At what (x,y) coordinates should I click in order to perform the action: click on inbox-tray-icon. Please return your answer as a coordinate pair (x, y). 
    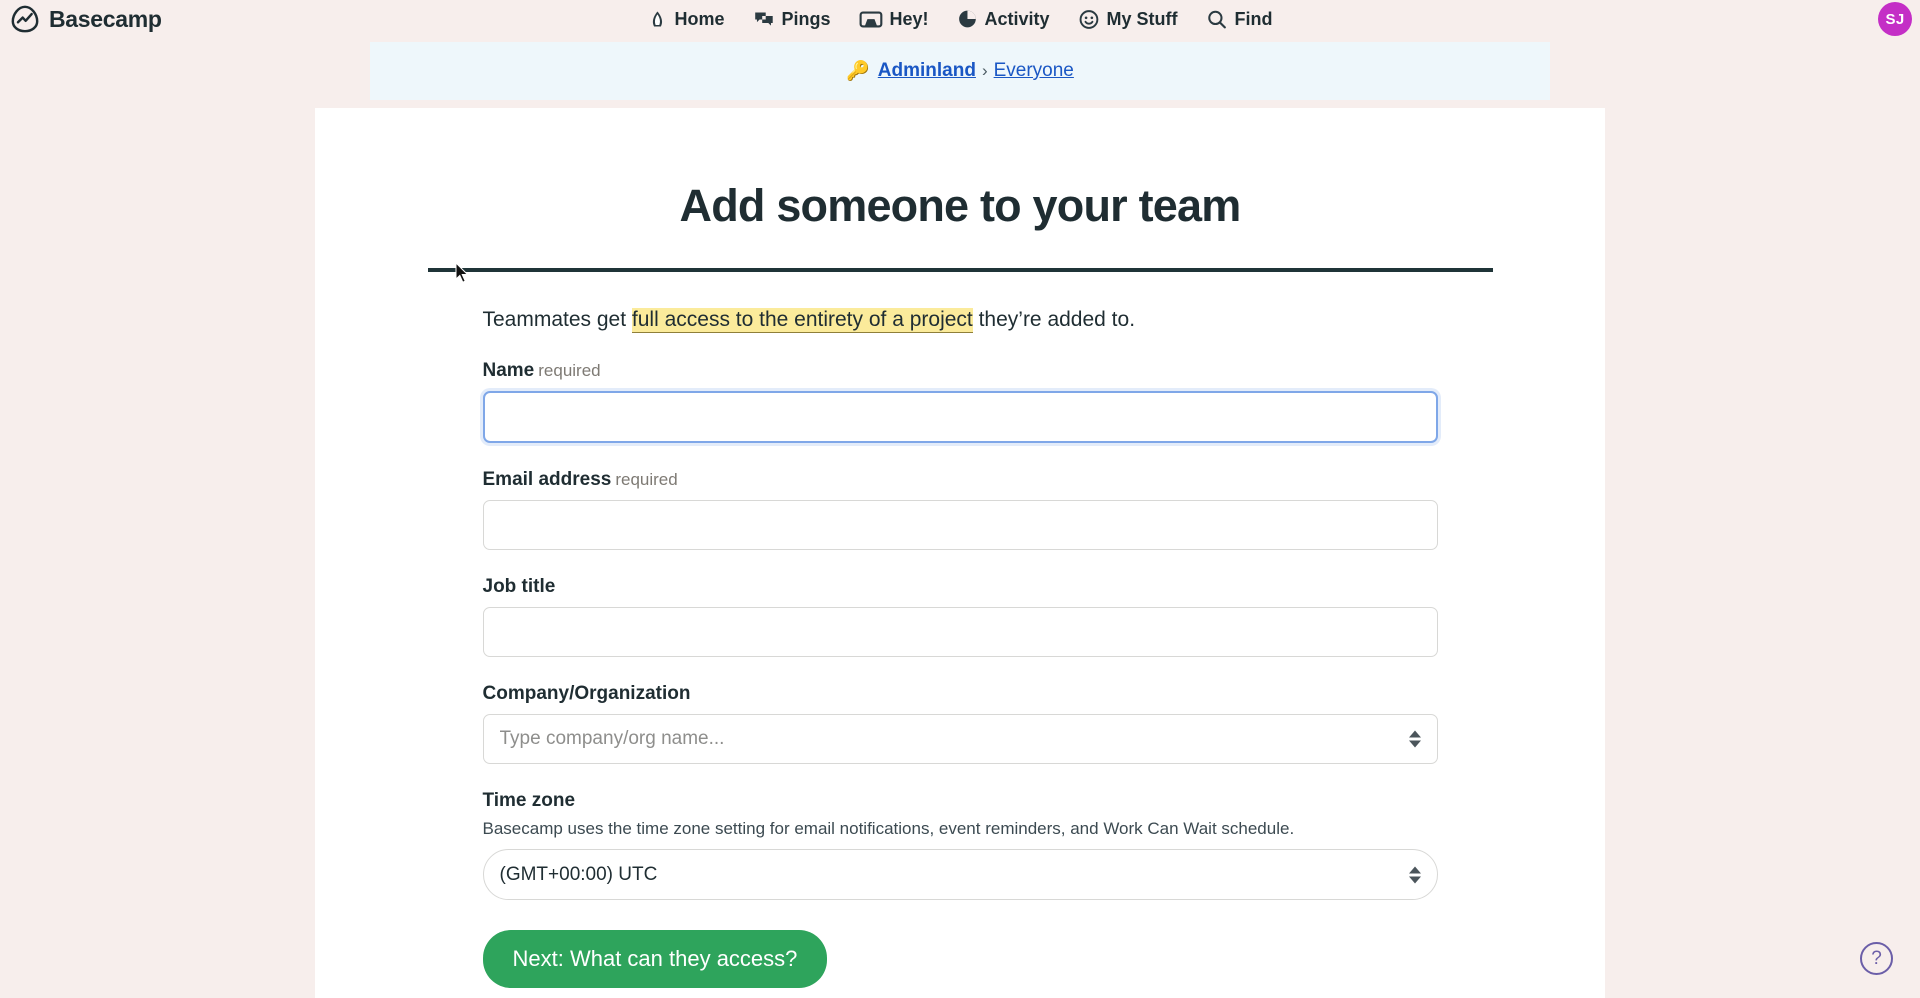
    Looking at the image, I should click on (871, 19).